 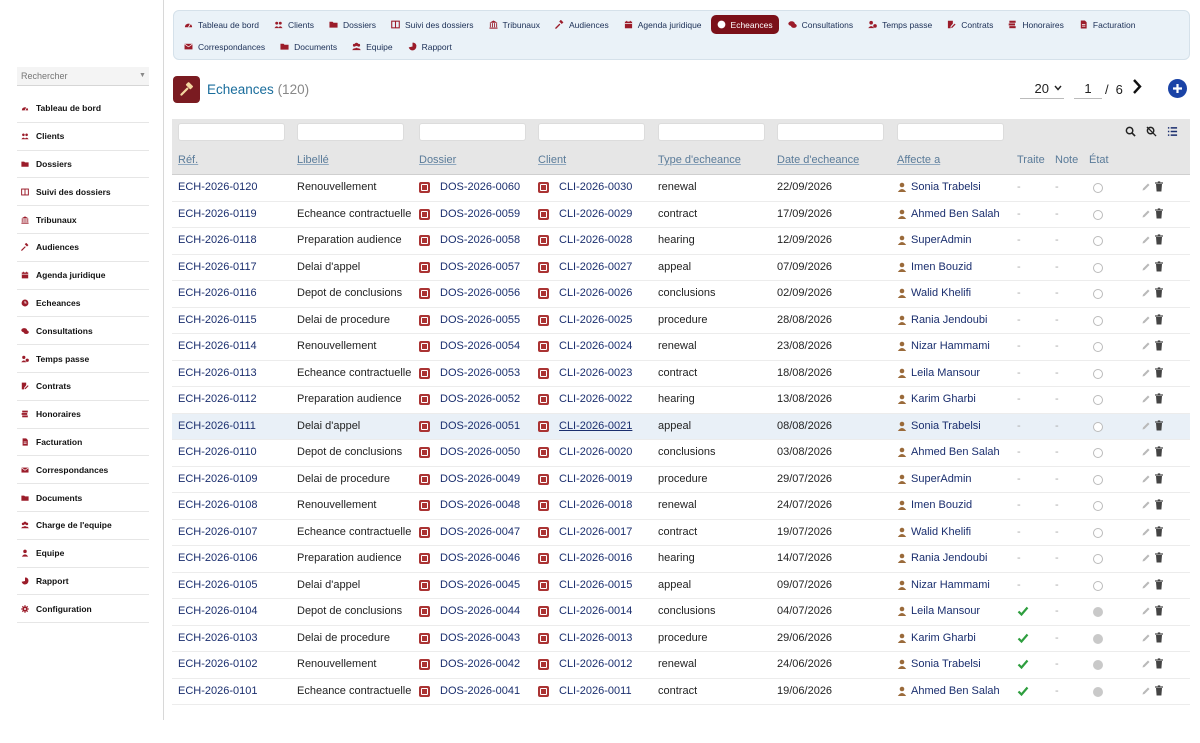 What do you see at coordinates (218, 611) in the screenshot?
I see `ref-link: ECH-2026-0104` at bounding box center [218, 611].